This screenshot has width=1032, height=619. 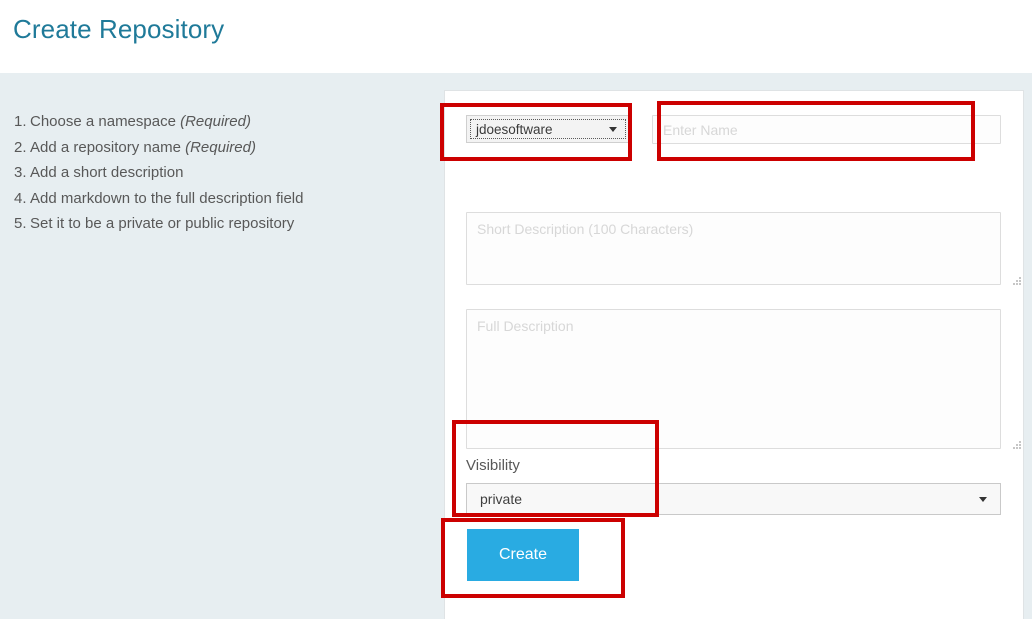 I want to click on instruction-number: 1., so click(x=20, y=121).